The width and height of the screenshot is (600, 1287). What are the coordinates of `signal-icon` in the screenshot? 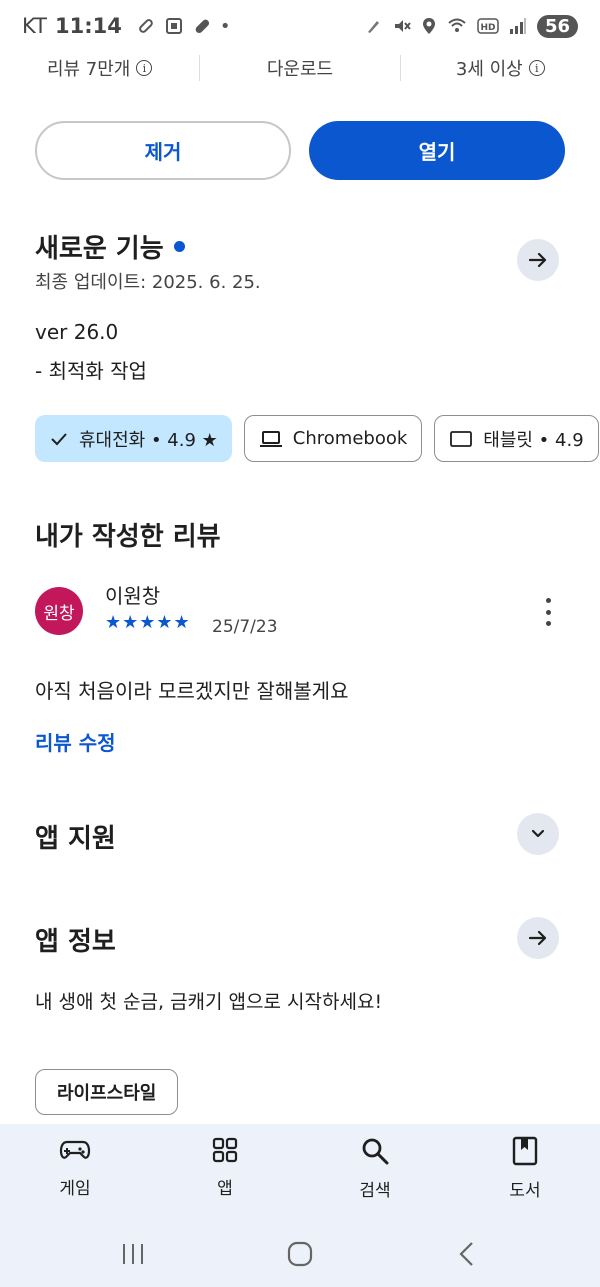 It's located at (517, 26).